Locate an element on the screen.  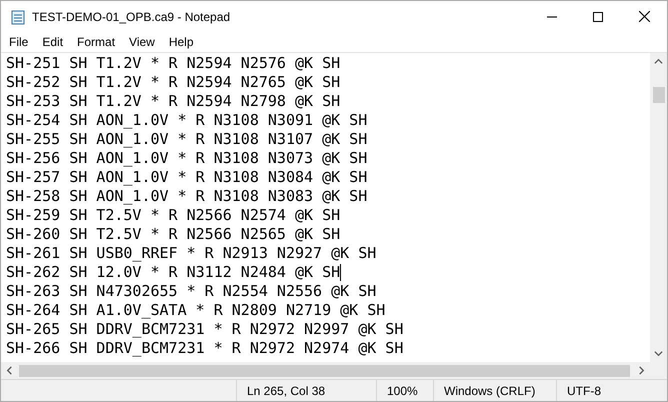
text-line: SH-254 SH AON_1.0V * R N3108 N3091 @K SH is located at coordinates (187, 120).